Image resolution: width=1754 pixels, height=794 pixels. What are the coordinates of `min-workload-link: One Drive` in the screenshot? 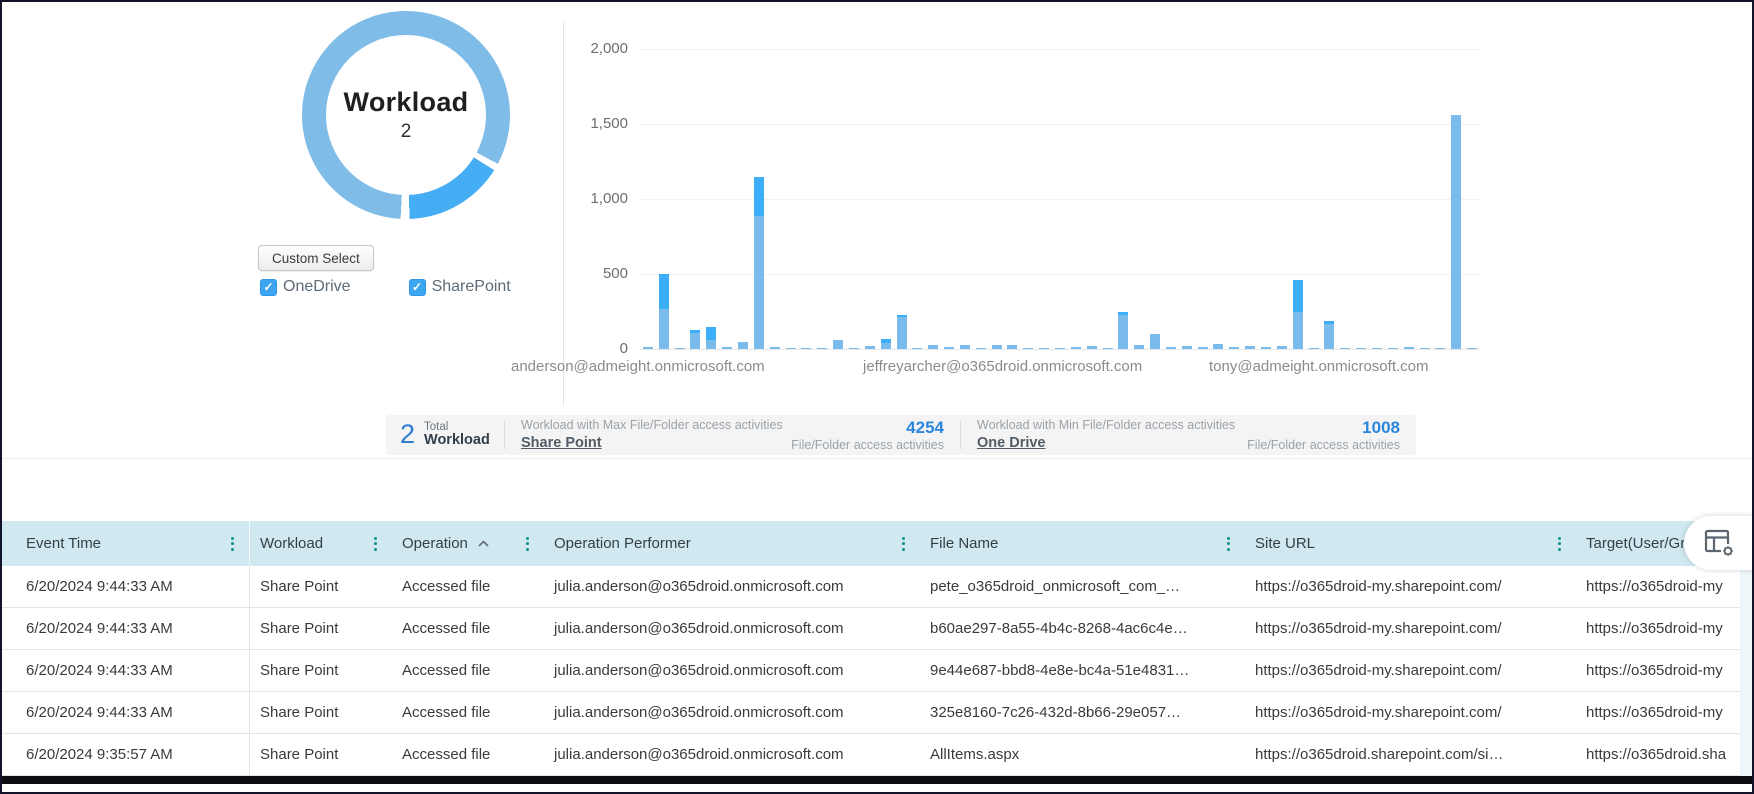 It's located at (1011, 443).